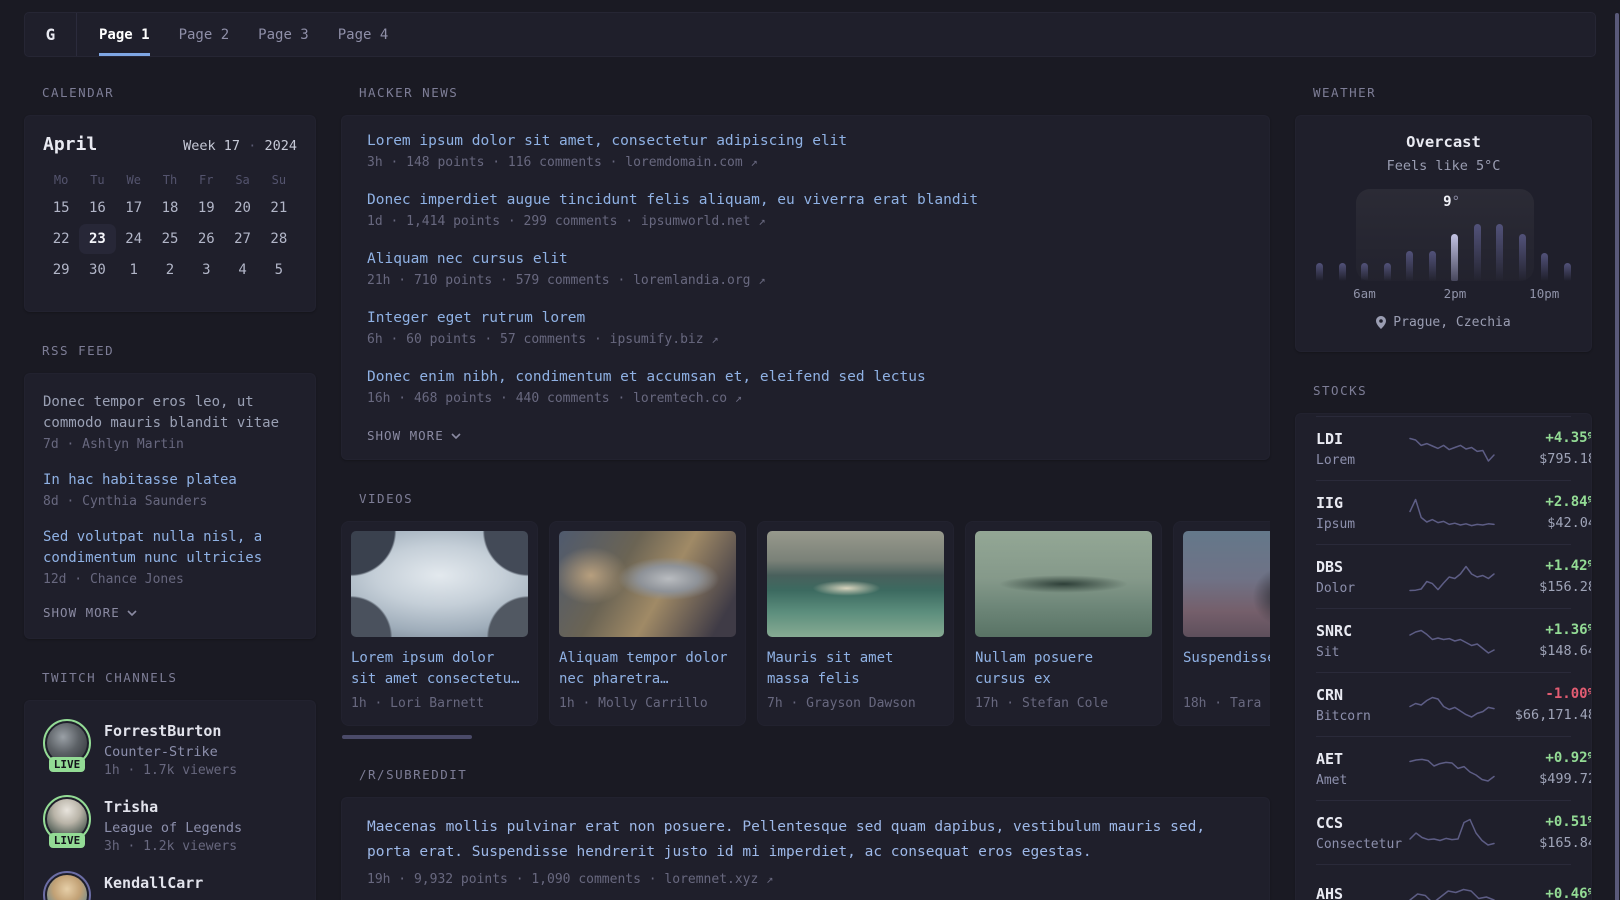 The image size is (1620, 900). What do you see at coordinates (242, 270) in the screenshot?
I see `calendar-day: 4` at bounding box center [242, 270].